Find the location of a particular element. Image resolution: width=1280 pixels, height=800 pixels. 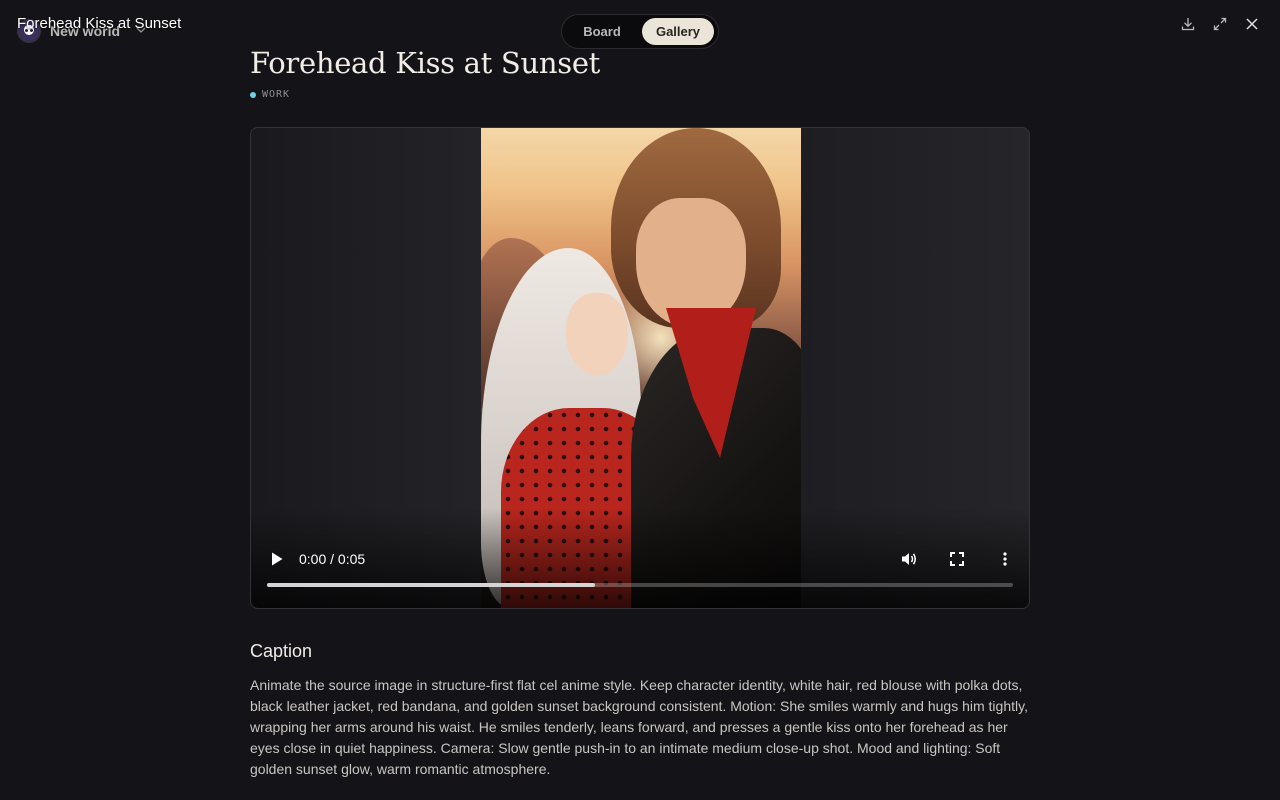

view-toggle: Board Gallery is located at coordinates (640, 31).